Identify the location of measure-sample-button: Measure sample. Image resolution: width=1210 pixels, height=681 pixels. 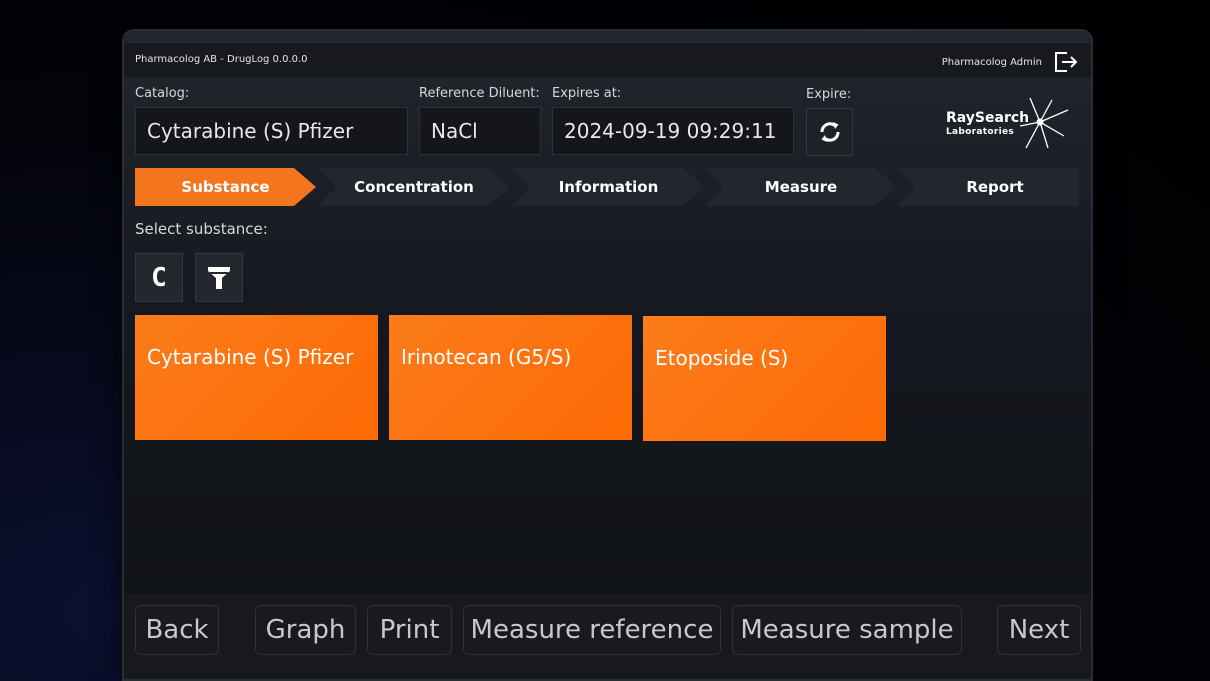
(847, 630).